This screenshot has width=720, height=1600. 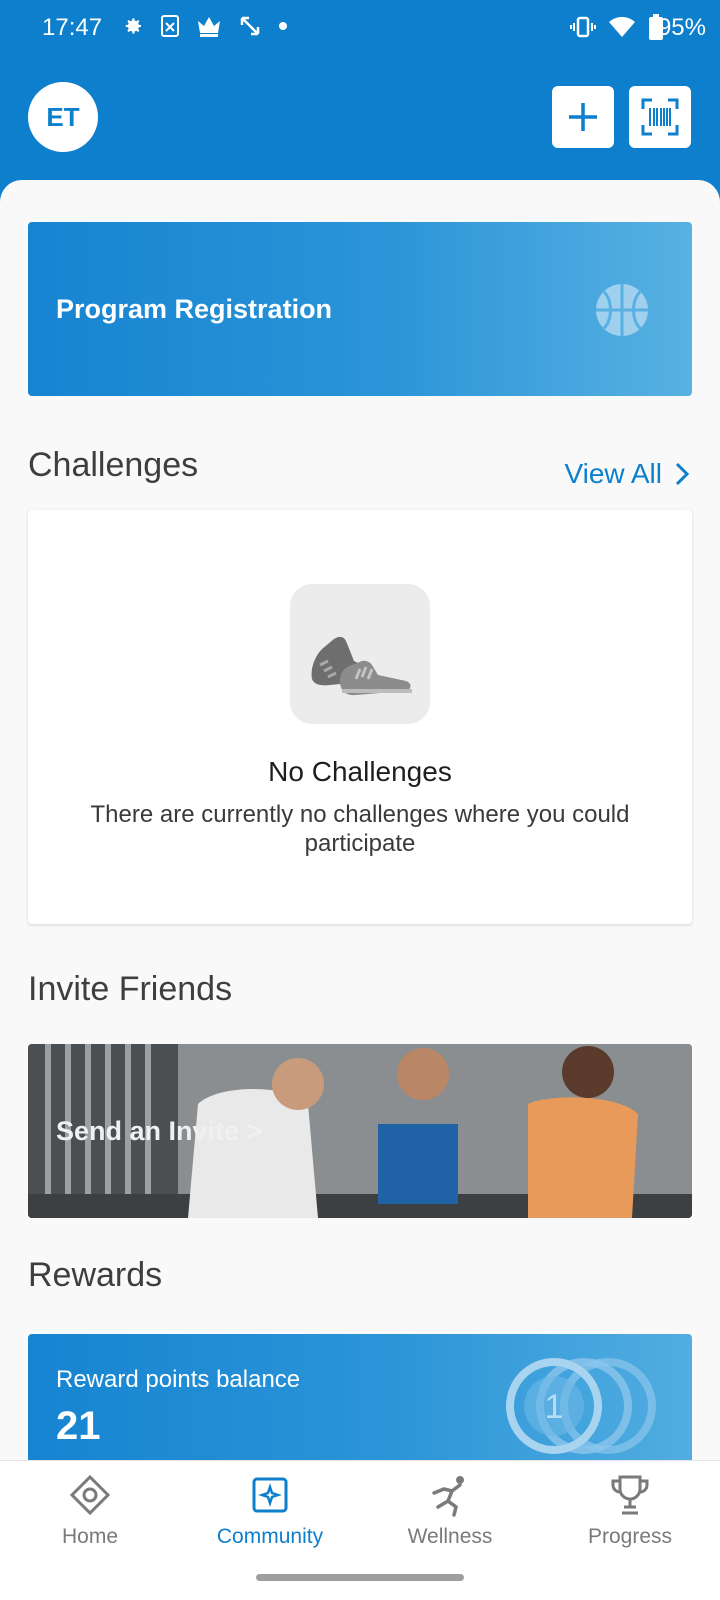 What do you see at coordinates (360, 309) in the screenshot?
I see `program-registration-card: Program Registration` at bounding box center [360, 309].